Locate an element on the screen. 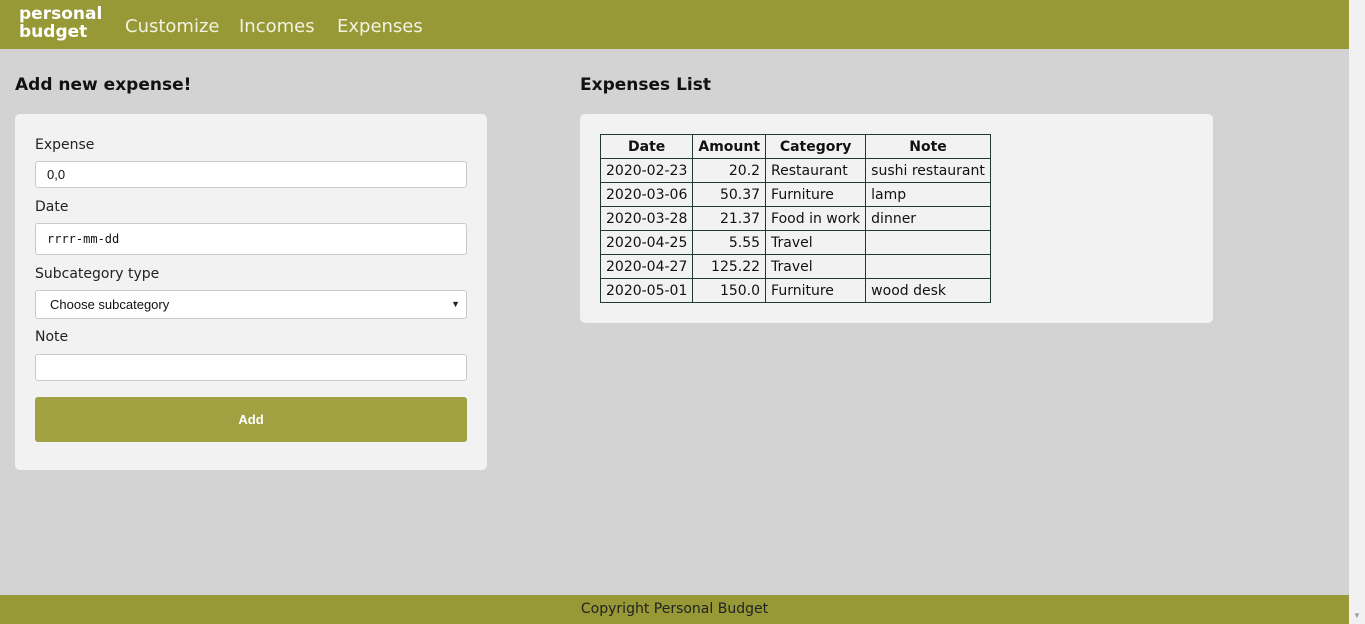  column-header-category: Category is located at coordinates (816, 146).